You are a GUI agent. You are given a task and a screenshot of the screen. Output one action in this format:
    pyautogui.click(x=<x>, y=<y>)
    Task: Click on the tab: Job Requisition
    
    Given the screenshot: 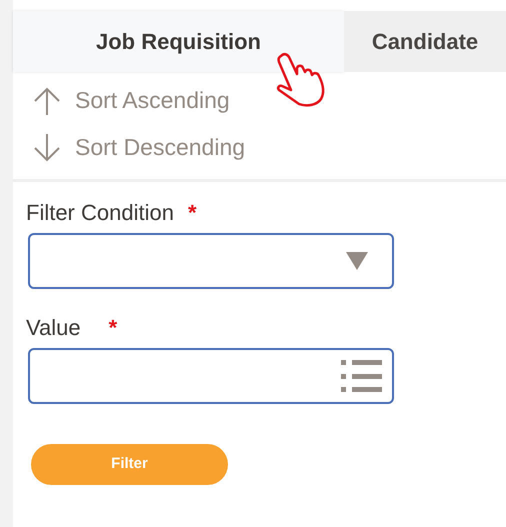 What is the action you would take?
    pyautogui.click(x=178, y=41)
    